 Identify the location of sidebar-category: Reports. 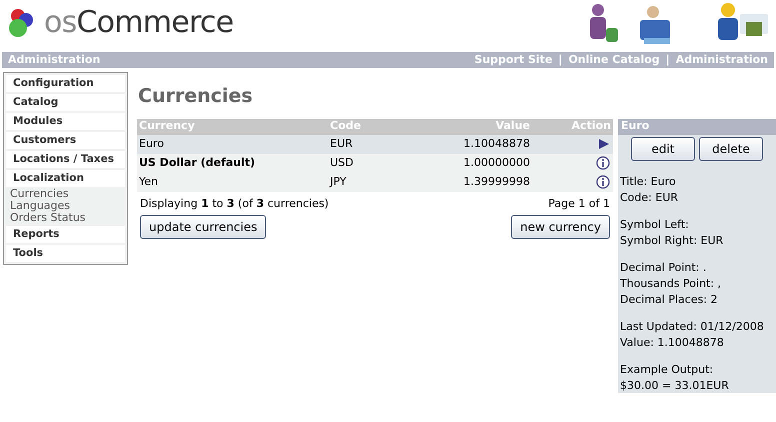
(65, 234).